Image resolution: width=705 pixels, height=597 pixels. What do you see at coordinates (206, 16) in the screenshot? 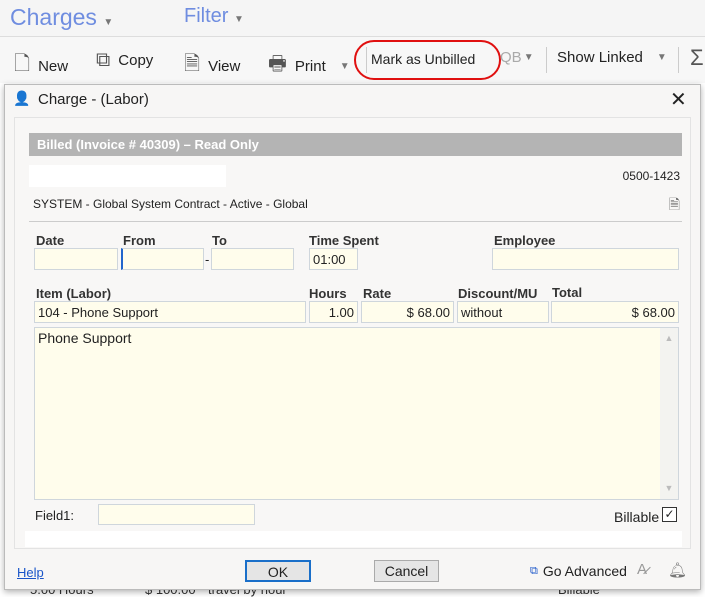
I see `filter-label: Filter` at bounding box center [206, 16].